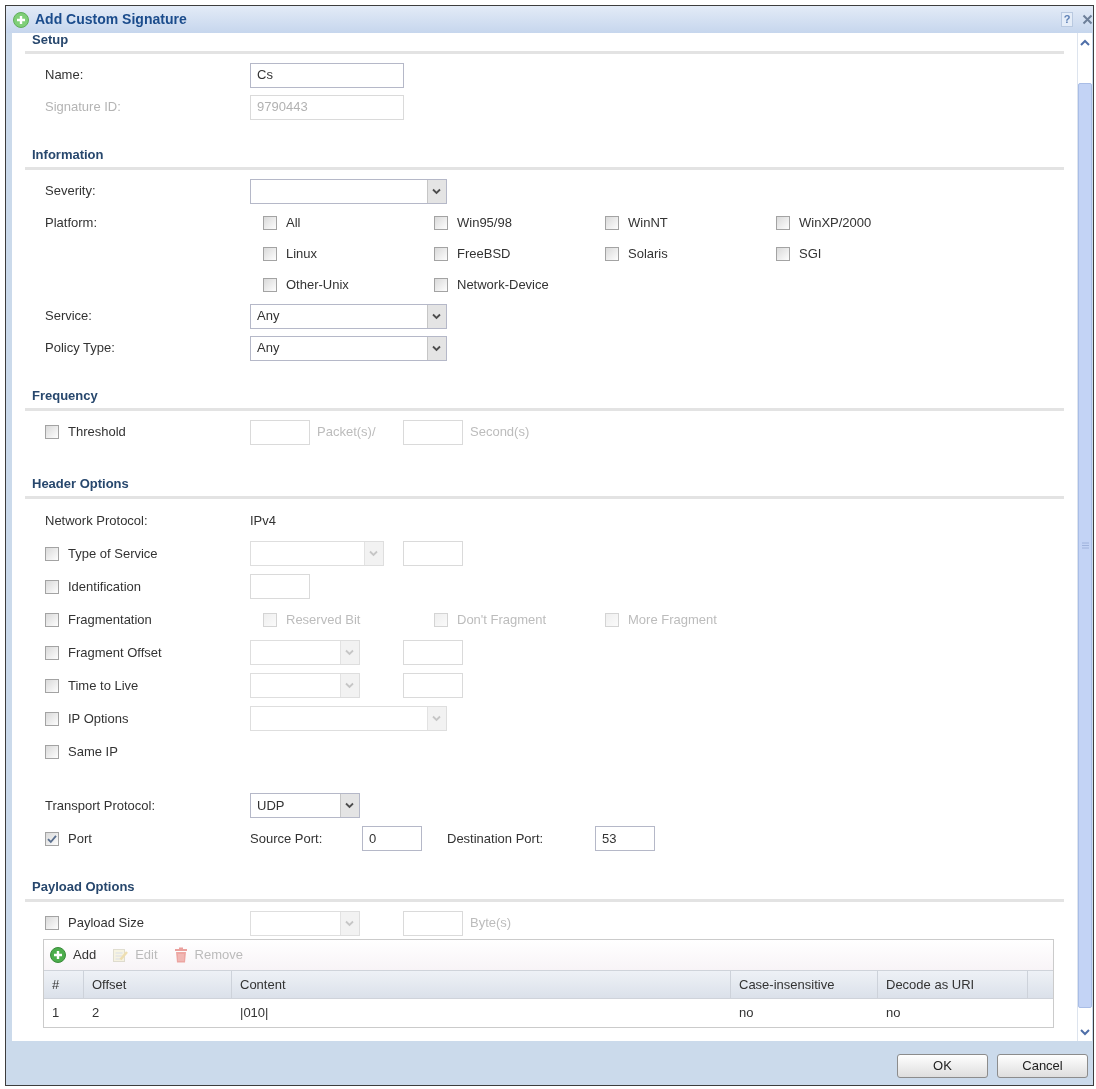 The width and height of the screenshot is (1096, 1089). Describe the element at coordinates (64, 984) in the screenshot. I see `column-header: #` at that location.